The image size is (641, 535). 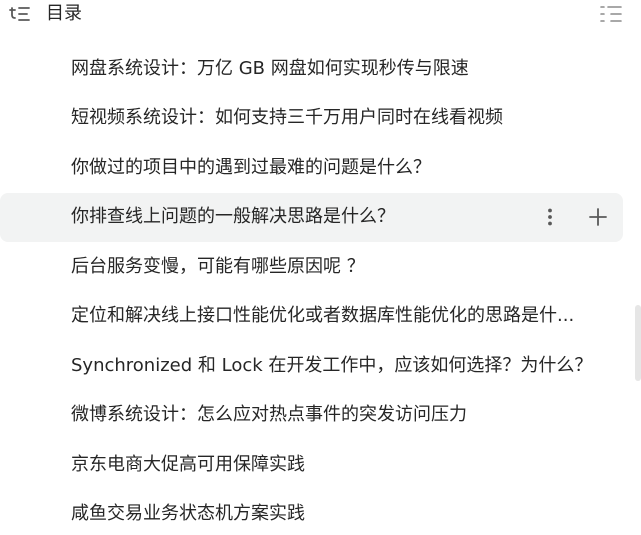 I want to click on toc-item-label: 你做过的项目中的遇到过最难的问题是什么？, so click(x=251, y=167).